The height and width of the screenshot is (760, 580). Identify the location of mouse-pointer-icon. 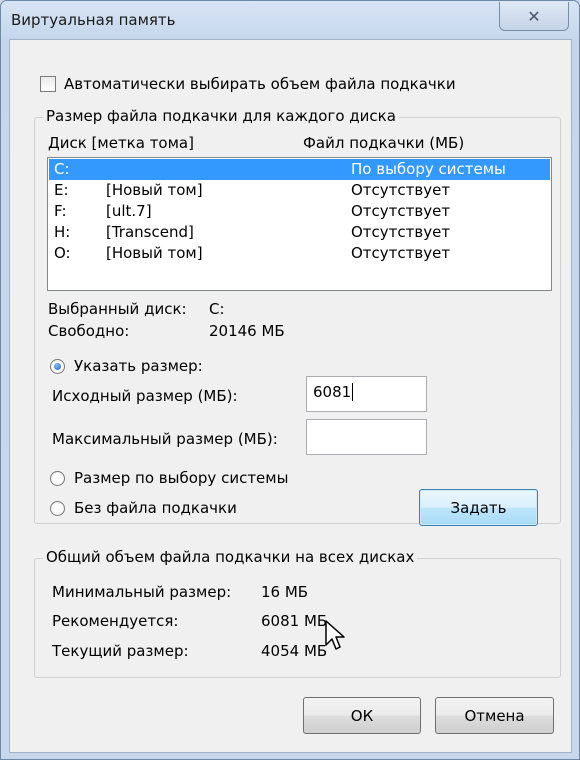
(335, 635).